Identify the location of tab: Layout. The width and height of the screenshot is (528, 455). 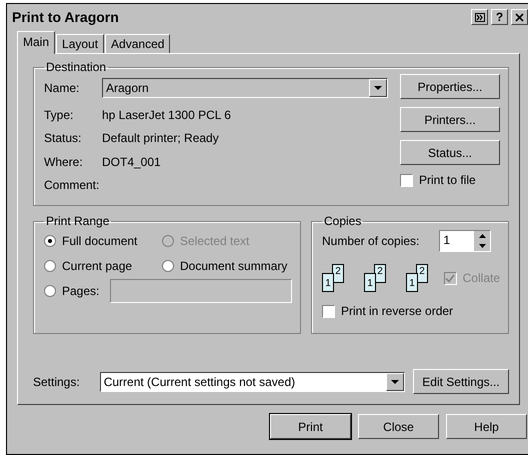
(80, 43).